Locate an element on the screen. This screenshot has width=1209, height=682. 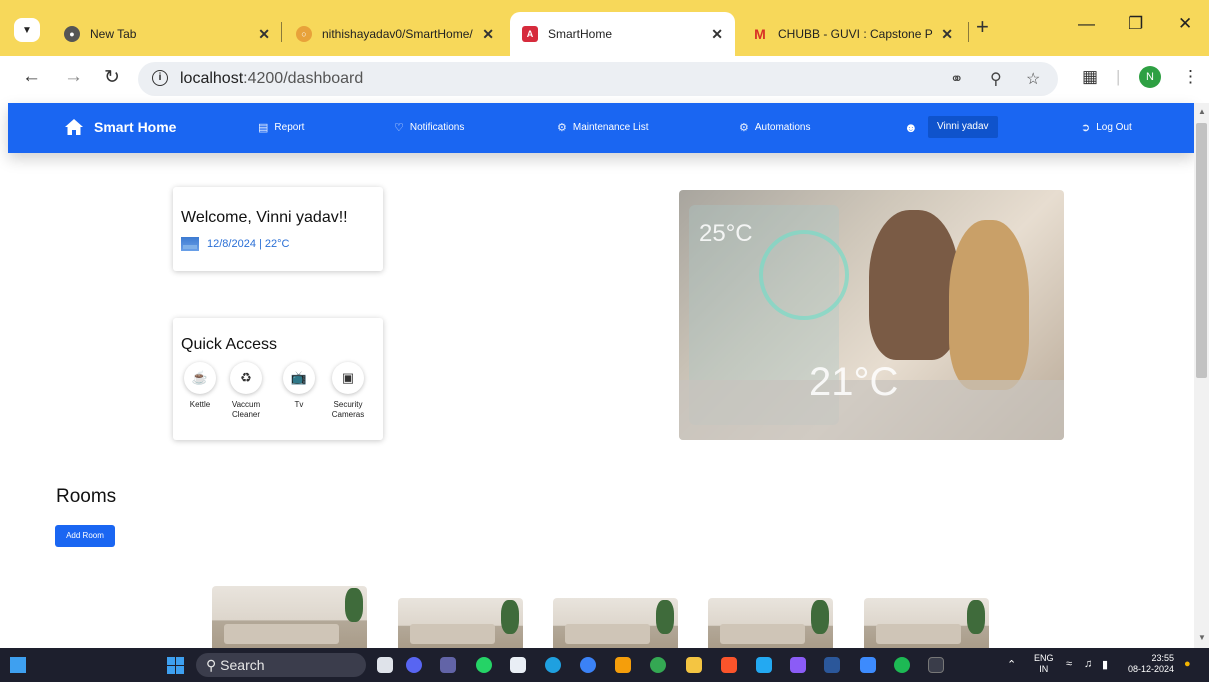
chevron-down-icon: ▼ is located at coordinates (27, 30).